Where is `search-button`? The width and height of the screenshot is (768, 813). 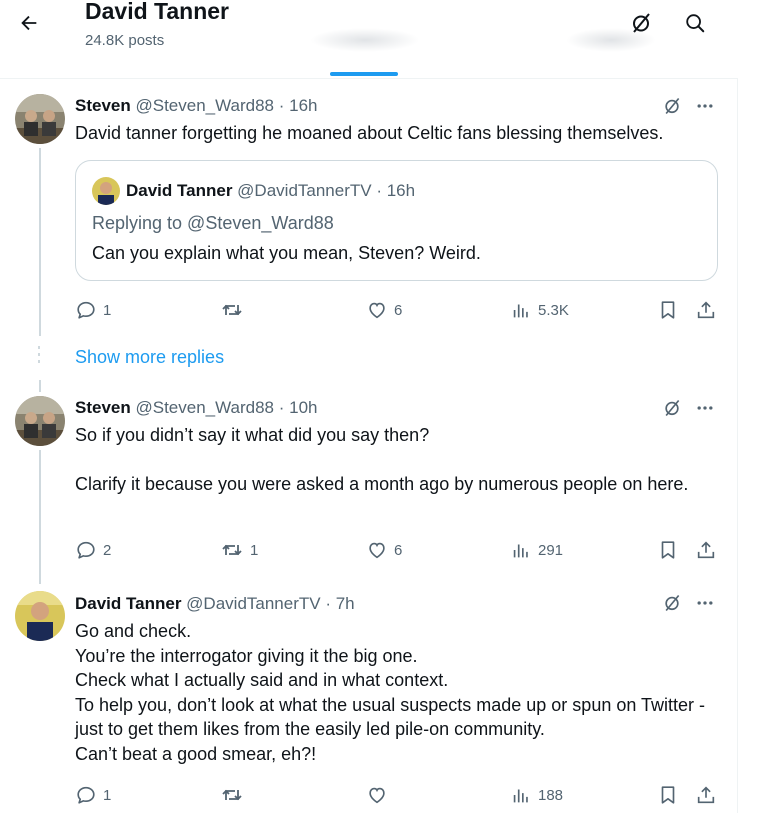
search-button is located at coordinates (695, 23).